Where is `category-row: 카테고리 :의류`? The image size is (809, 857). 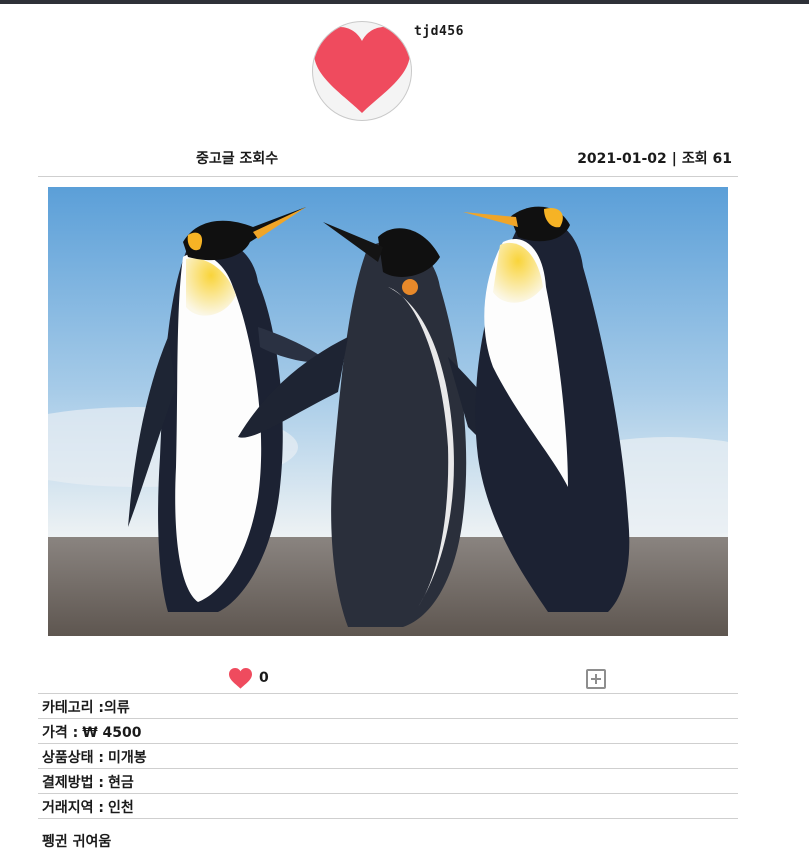 category-row: 카테고리 :의류 is located at coordinates (86, 707).